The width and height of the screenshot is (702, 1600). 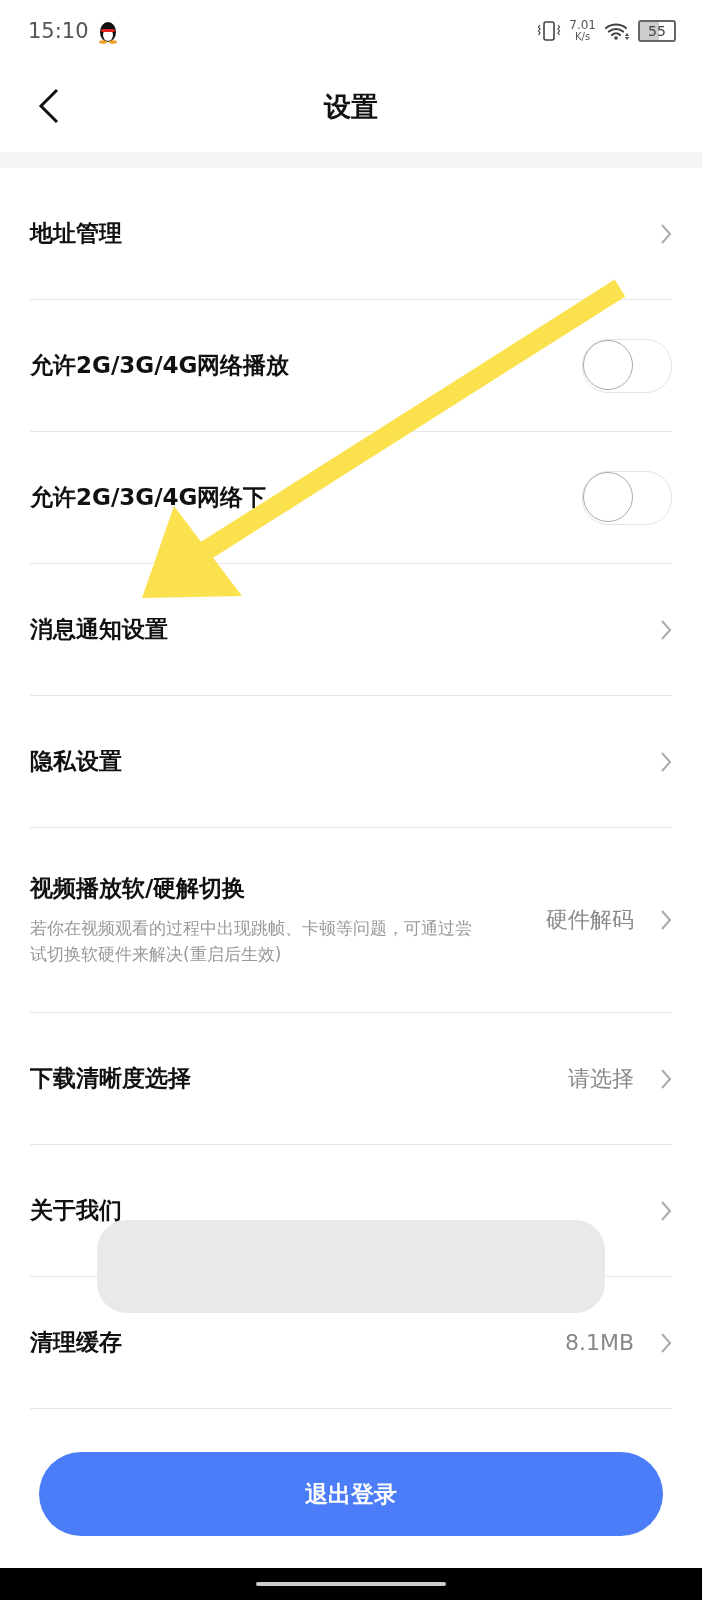 I want to click on setting-label: 清理缓存, so click(x=76, y=1342).